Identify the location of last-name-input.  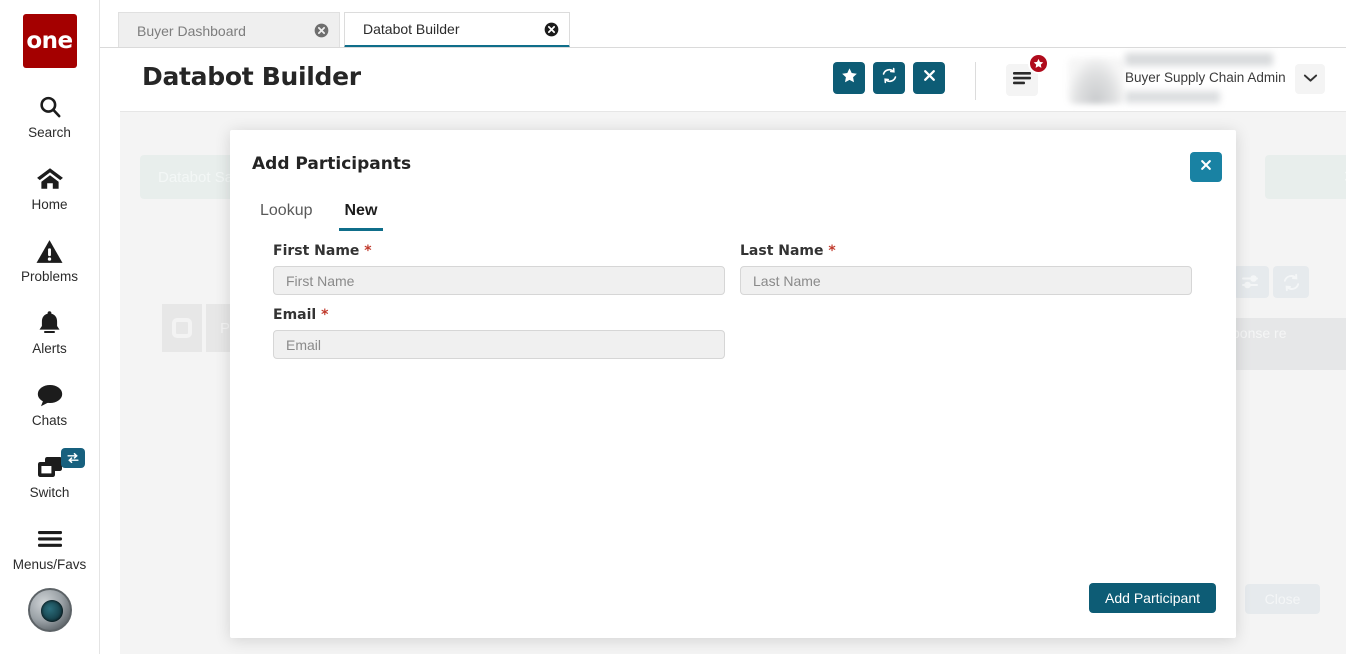
(966, 280).